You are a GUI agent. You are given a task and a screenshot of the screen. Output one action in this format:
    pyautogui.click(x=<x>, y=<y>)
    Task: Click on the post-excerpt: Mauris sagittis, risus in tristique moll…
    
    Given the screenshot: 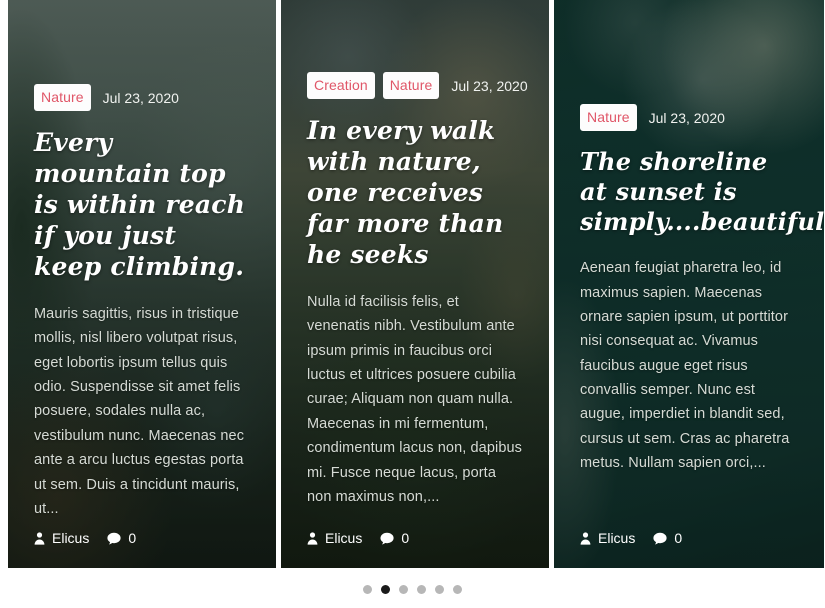 What is the action you would take?
    pyautogui.click(x=139, y=411)
    